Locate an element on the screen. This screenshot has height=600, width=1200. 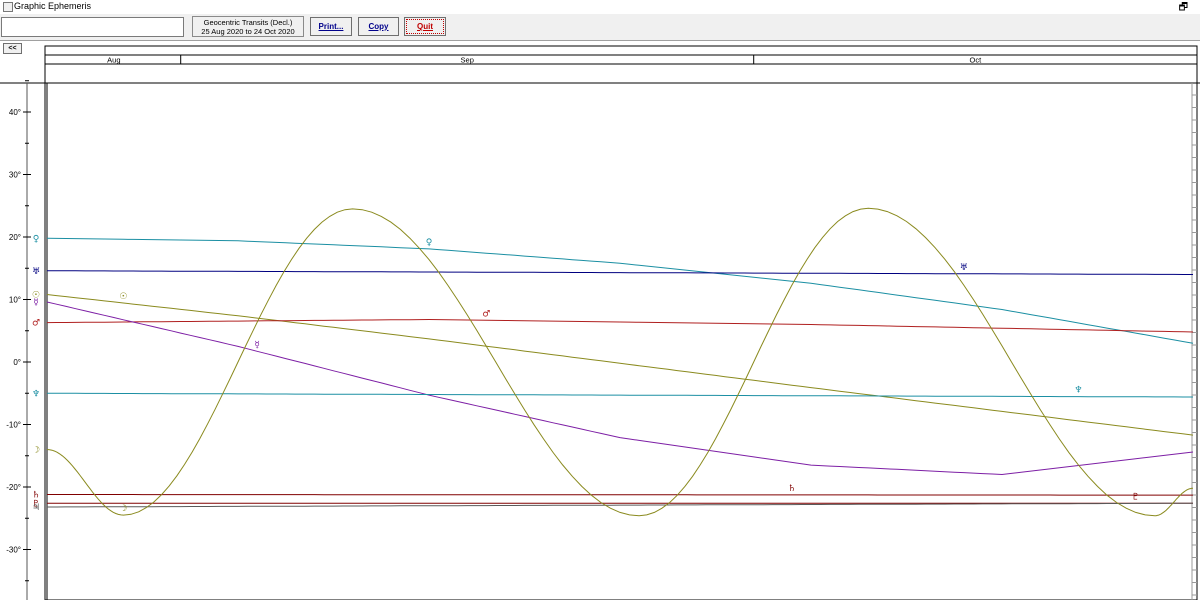
series-glyph-mars: ♂ is located at coordinates (36, 324).